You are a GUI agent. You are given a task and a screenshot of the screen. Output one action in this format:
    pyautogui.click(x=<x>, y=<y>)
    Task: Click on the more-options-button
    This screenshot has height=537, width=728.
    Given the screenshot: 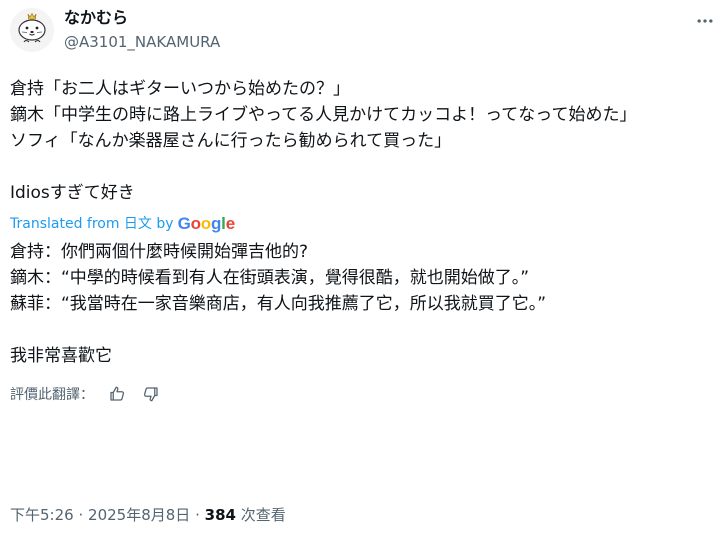 What is the action you would take?
    pyautogui.click(x=705, y=21)
    